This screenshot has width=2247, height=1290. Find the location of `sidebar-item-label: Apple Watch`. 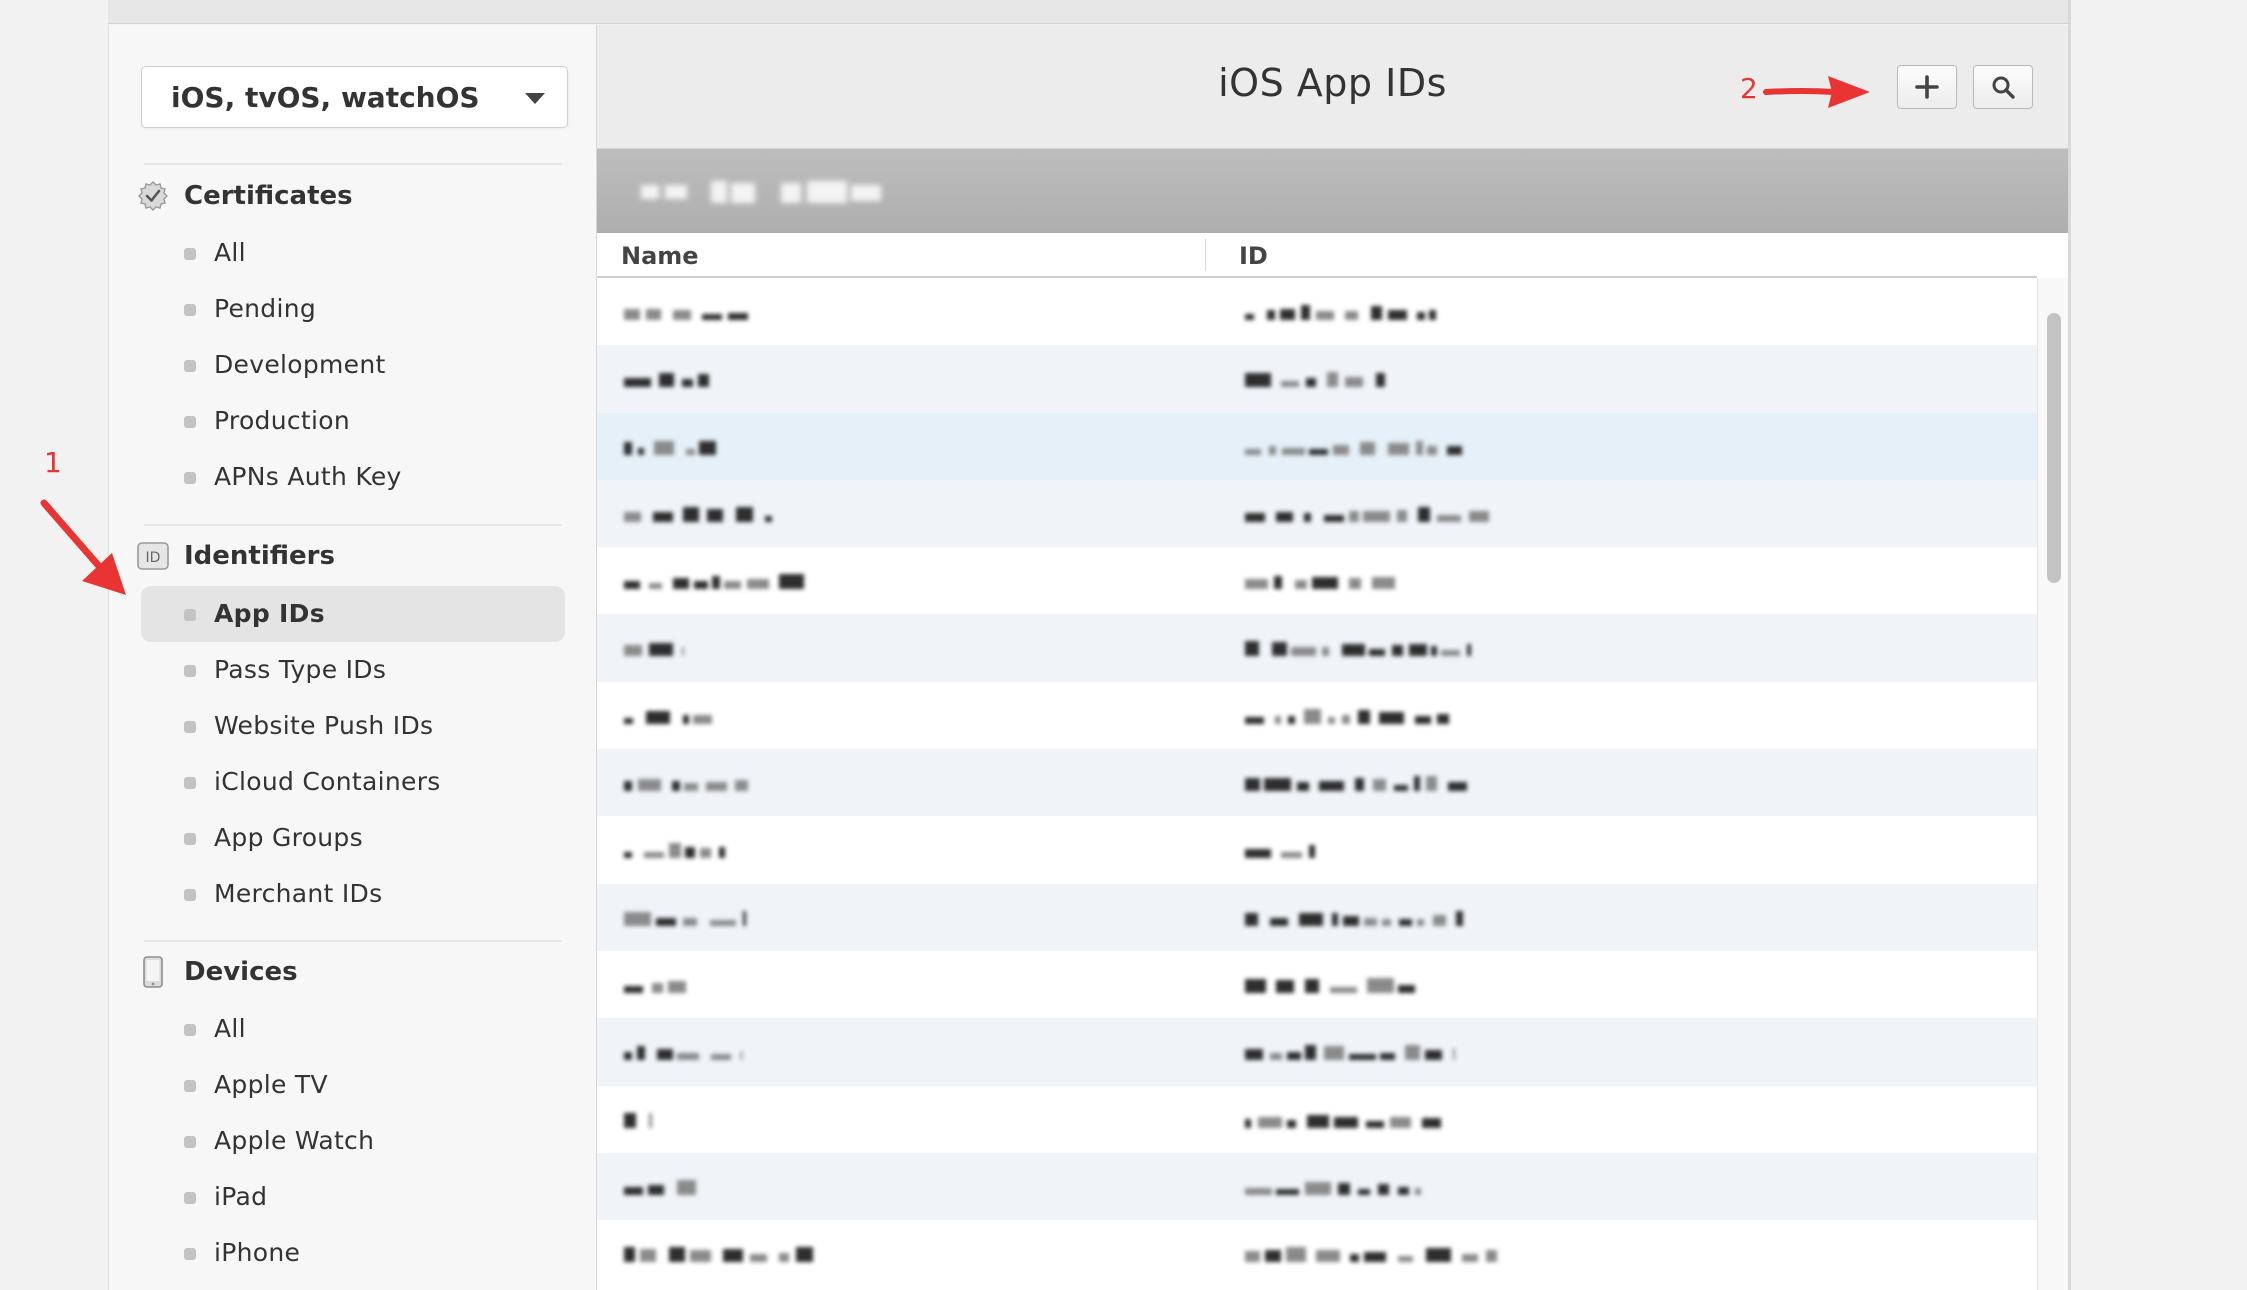

sidebar-item-label: Apple Watch is located at coordinates (294, 1140).